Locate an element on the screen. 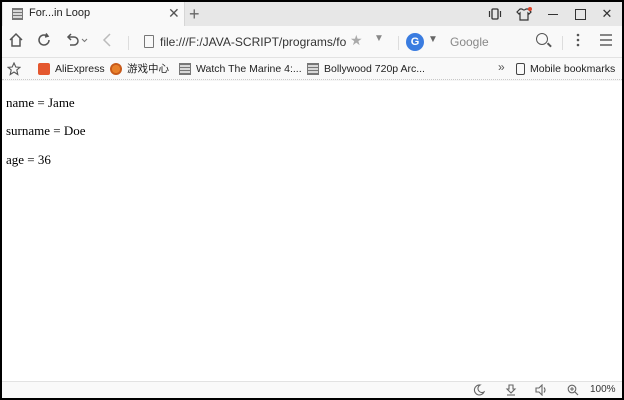 Image resolution: width=624 pixels, height=400 pixels. bookmark-star-icon is located at coordinates (14, 69).